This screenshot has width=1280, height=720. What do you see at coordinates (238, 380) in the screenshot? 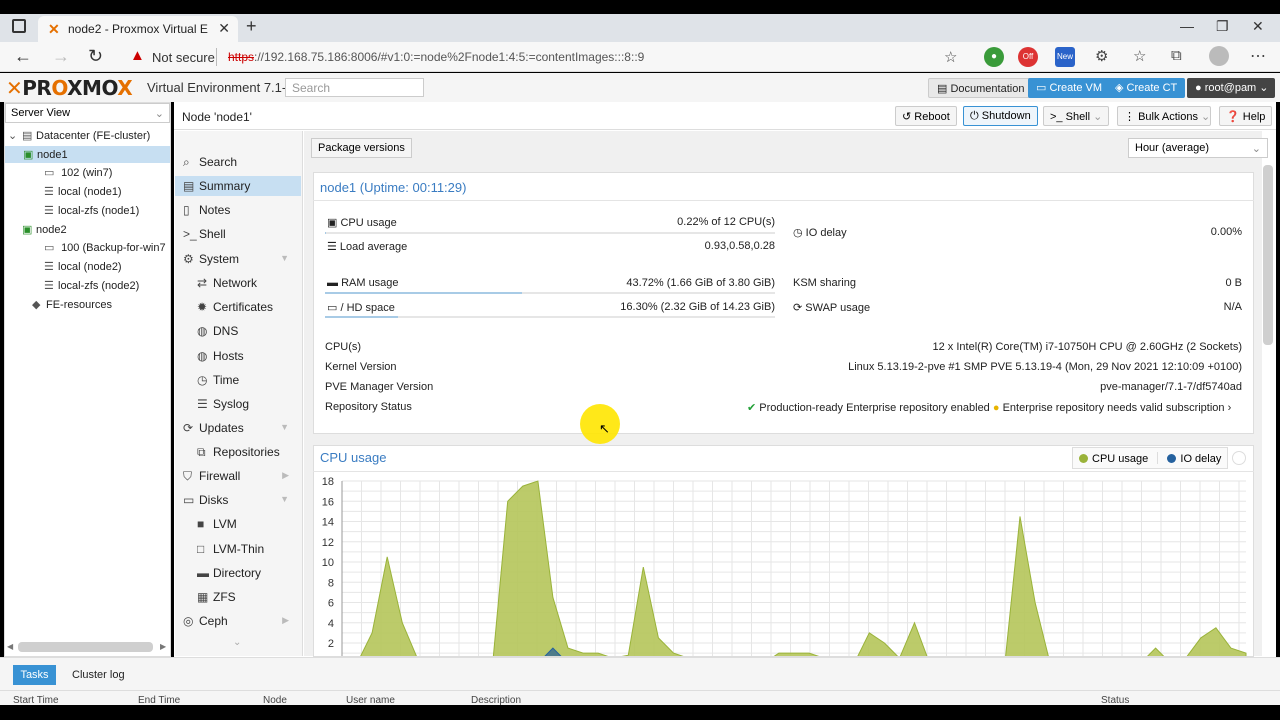
I see `menu-item-time: ◷ Time` at bounding box center [238, 380].